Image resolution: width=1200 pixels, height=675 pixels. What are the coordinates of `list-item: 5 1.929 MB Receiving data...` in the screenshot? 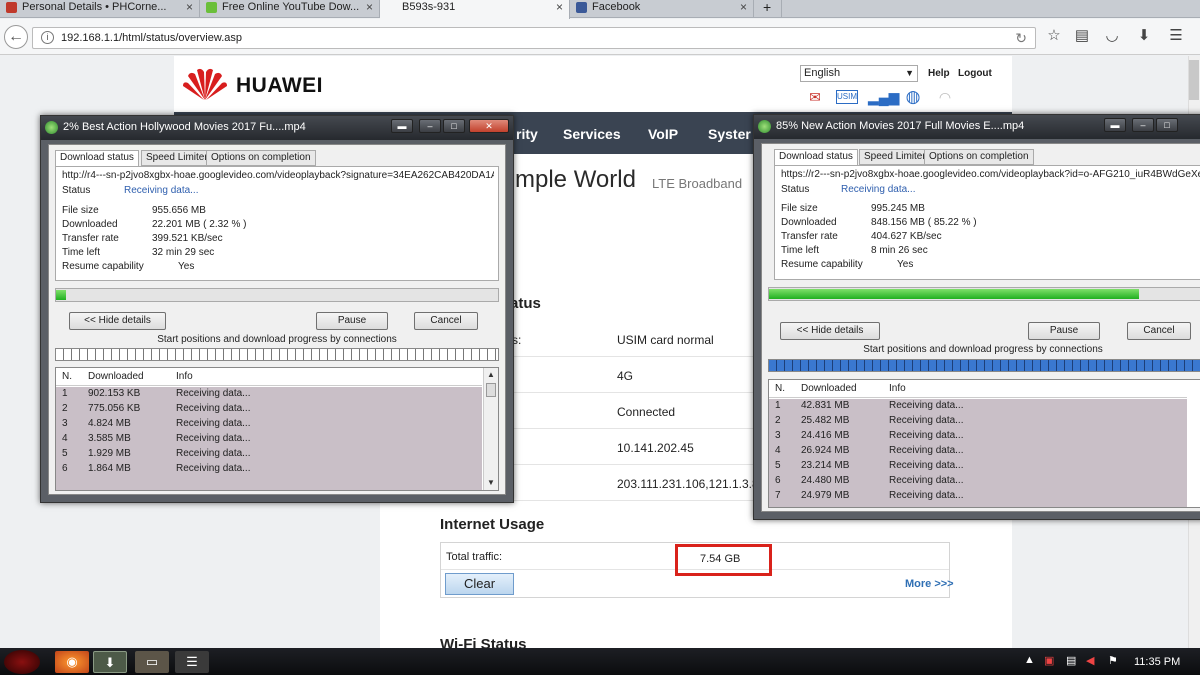 It's located at (269, 454).